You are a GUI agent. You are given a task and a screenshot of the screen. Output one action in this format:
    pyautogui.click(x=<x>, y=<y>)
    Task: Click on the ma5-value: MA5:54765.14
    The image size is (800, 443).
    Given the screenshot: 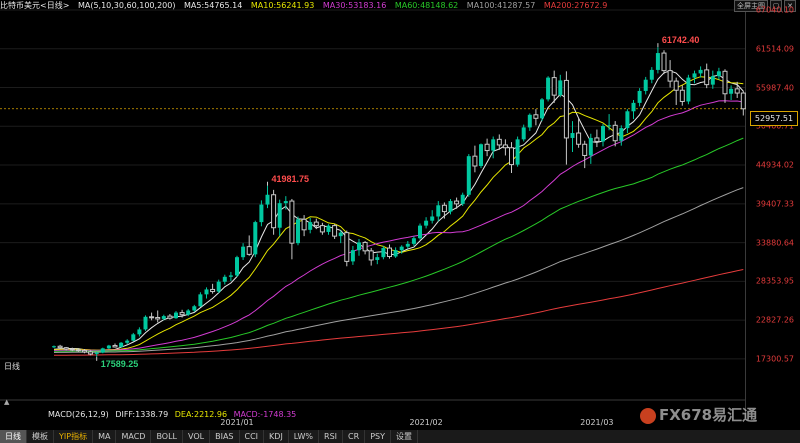 What is the action you would take?
    pyautogui.click(x=213, y=5)
    